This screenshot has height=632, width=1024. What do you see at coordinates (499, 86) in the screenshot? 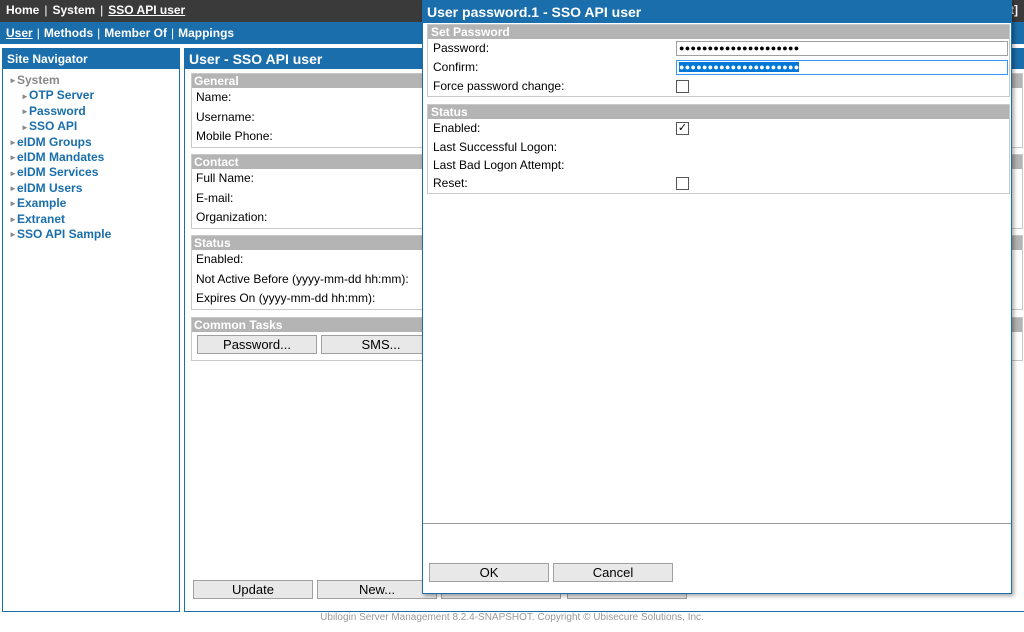
I see `force-password-change-label: Force password change:` at bounding box center [499, 86].